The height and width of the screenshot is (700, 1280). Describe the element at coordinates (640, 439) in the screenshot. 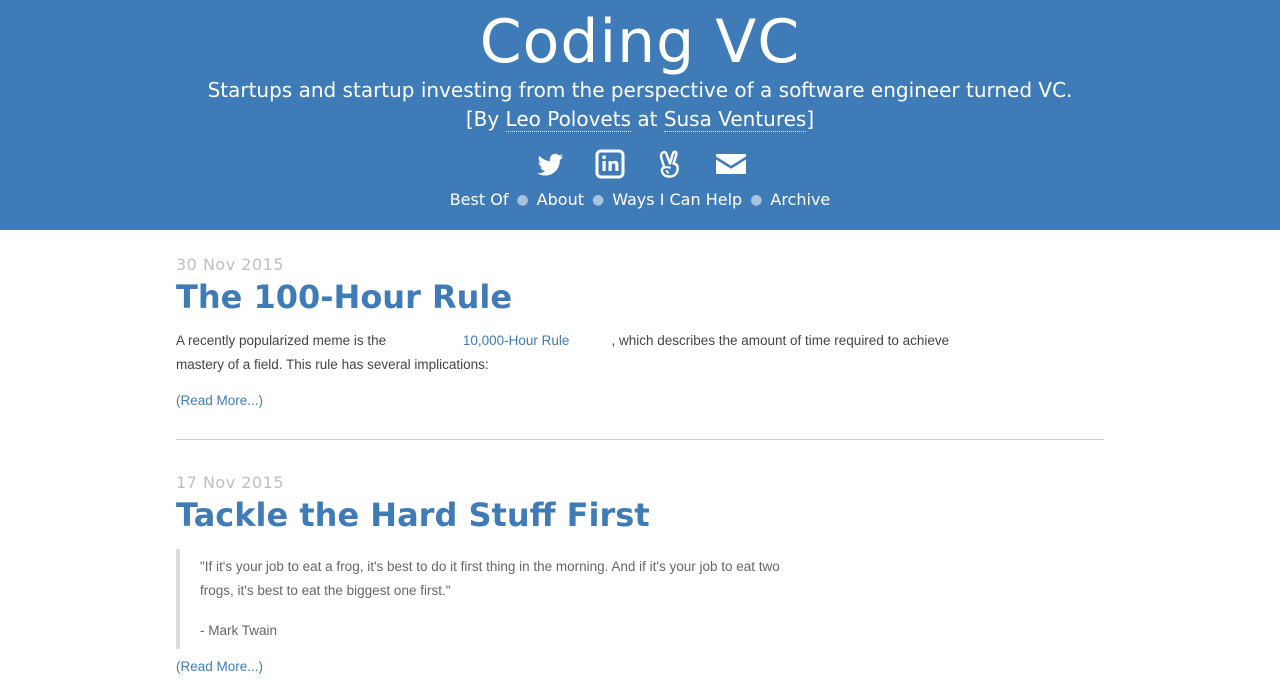

I see `post-divider` at that location.